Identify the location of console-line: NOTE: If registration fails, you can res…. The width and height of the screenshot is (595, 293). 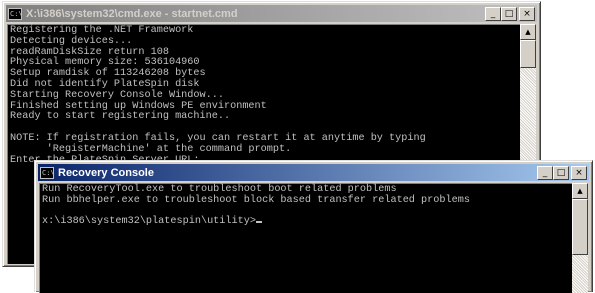
(218, 138).